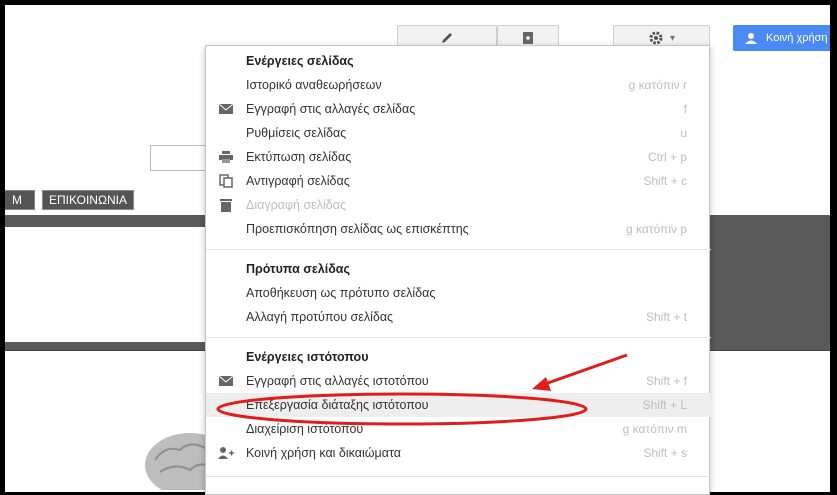  Describe the element at coordinates (17, 200) in the screenshot. I see `nav-tab-partial-label: Μ` at that location.